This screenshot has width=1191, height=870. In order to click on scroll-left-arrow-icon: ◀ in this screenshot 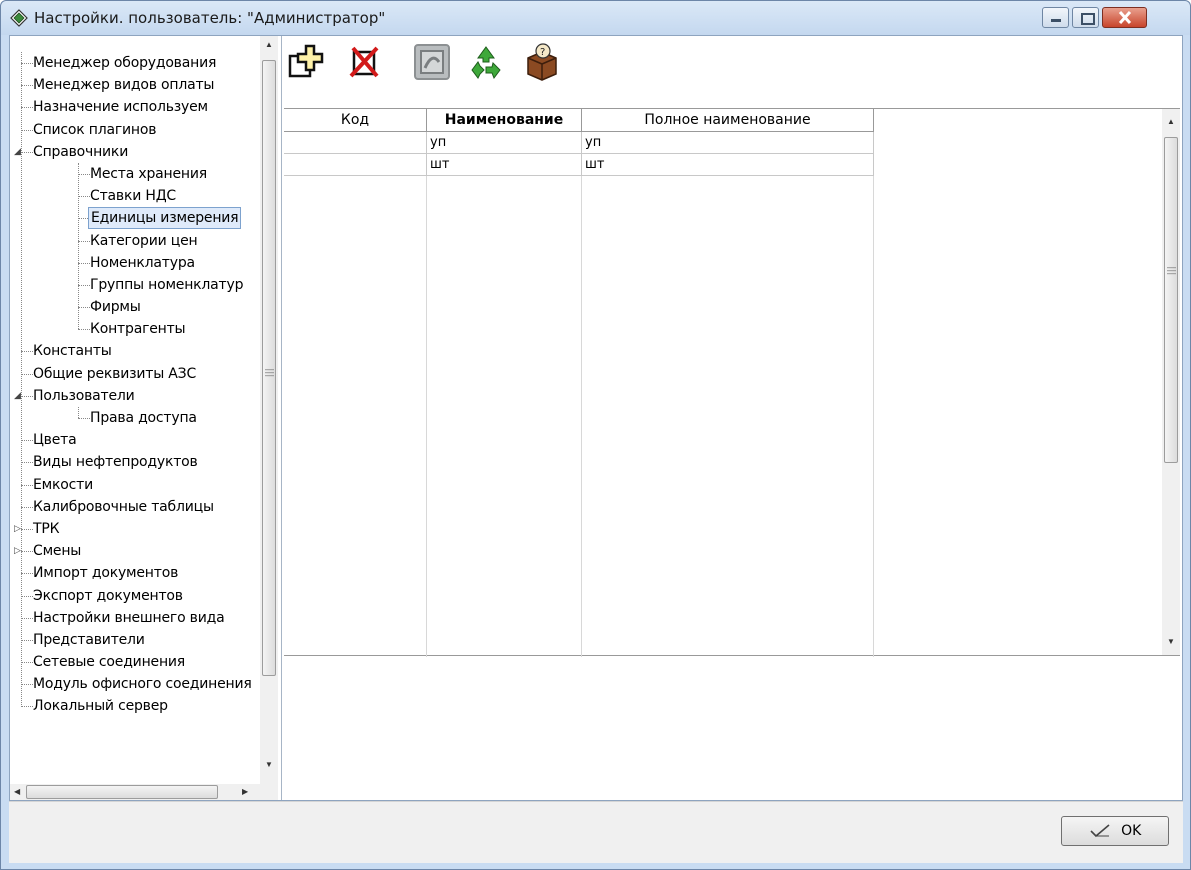, I will do `click(17, 791)`.